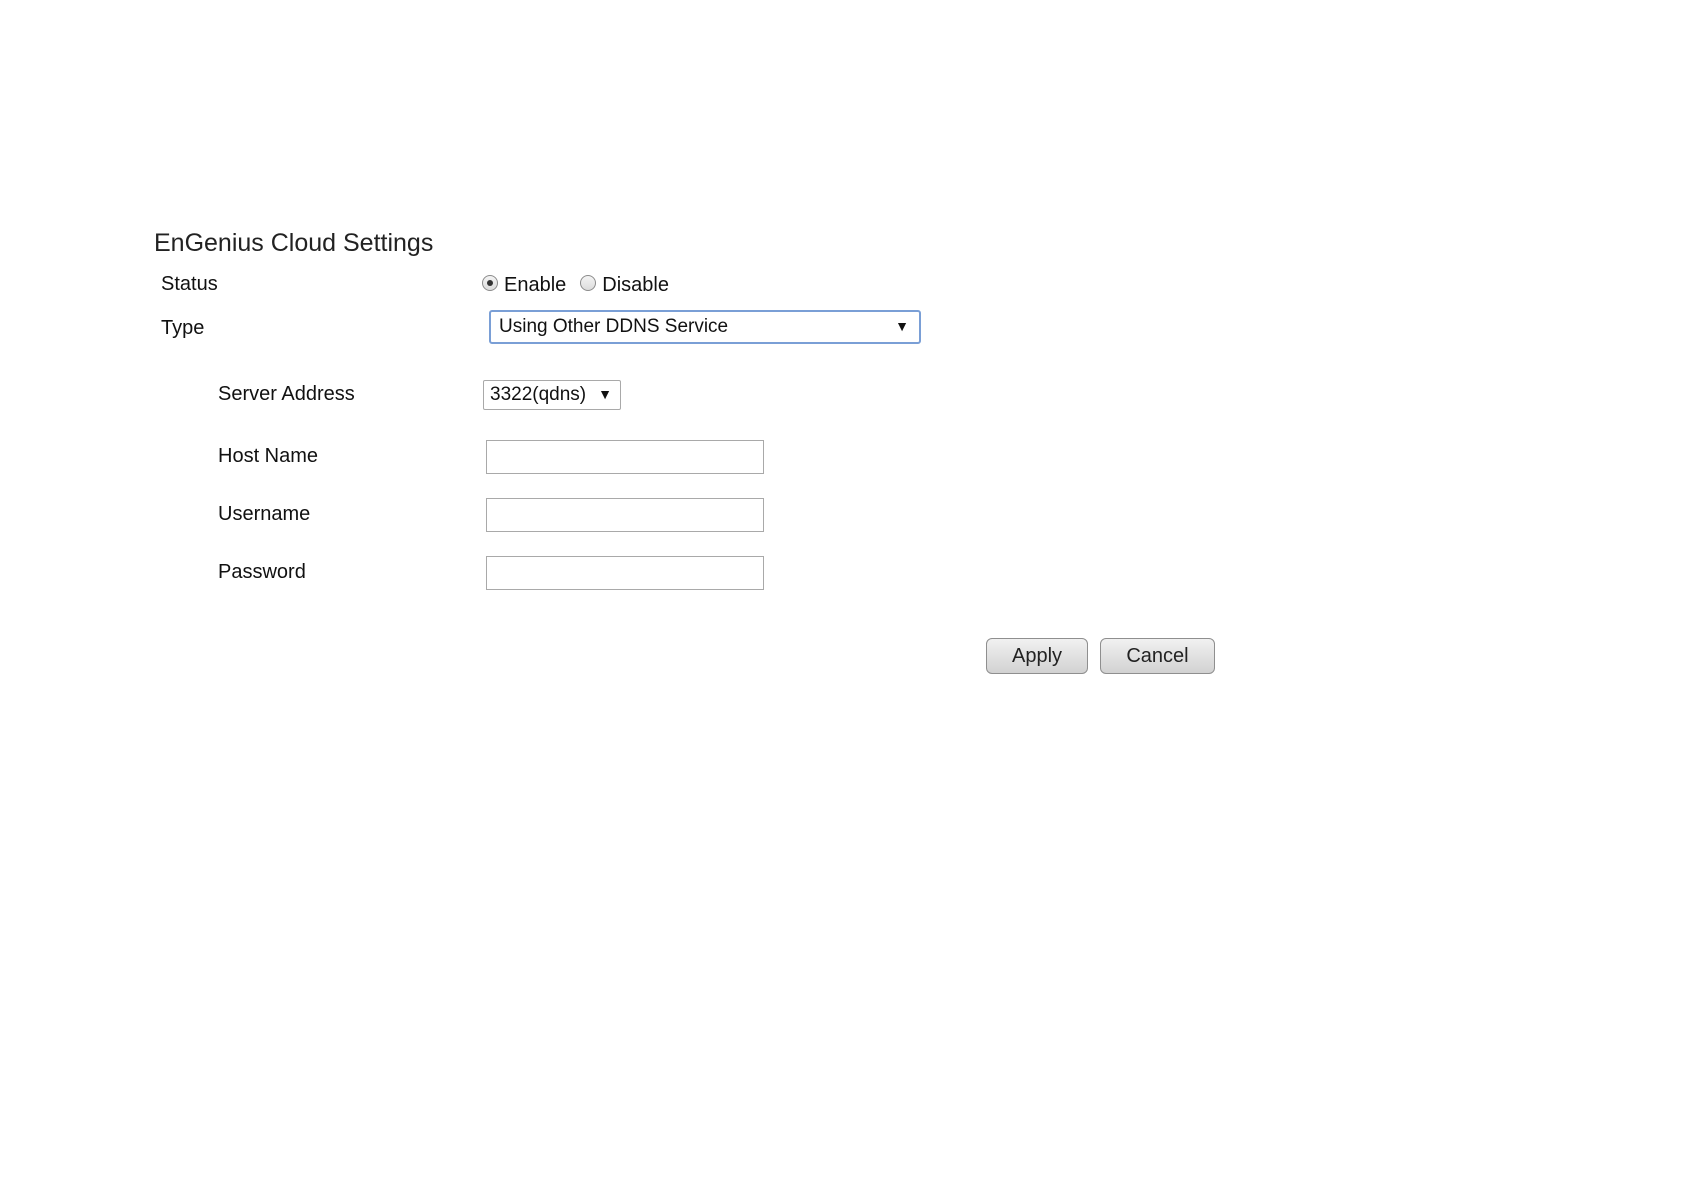  What do you see at coordinates (588, 283) in the screenshot?
I see `status-disable-radio` at bounding box center [588, 283].